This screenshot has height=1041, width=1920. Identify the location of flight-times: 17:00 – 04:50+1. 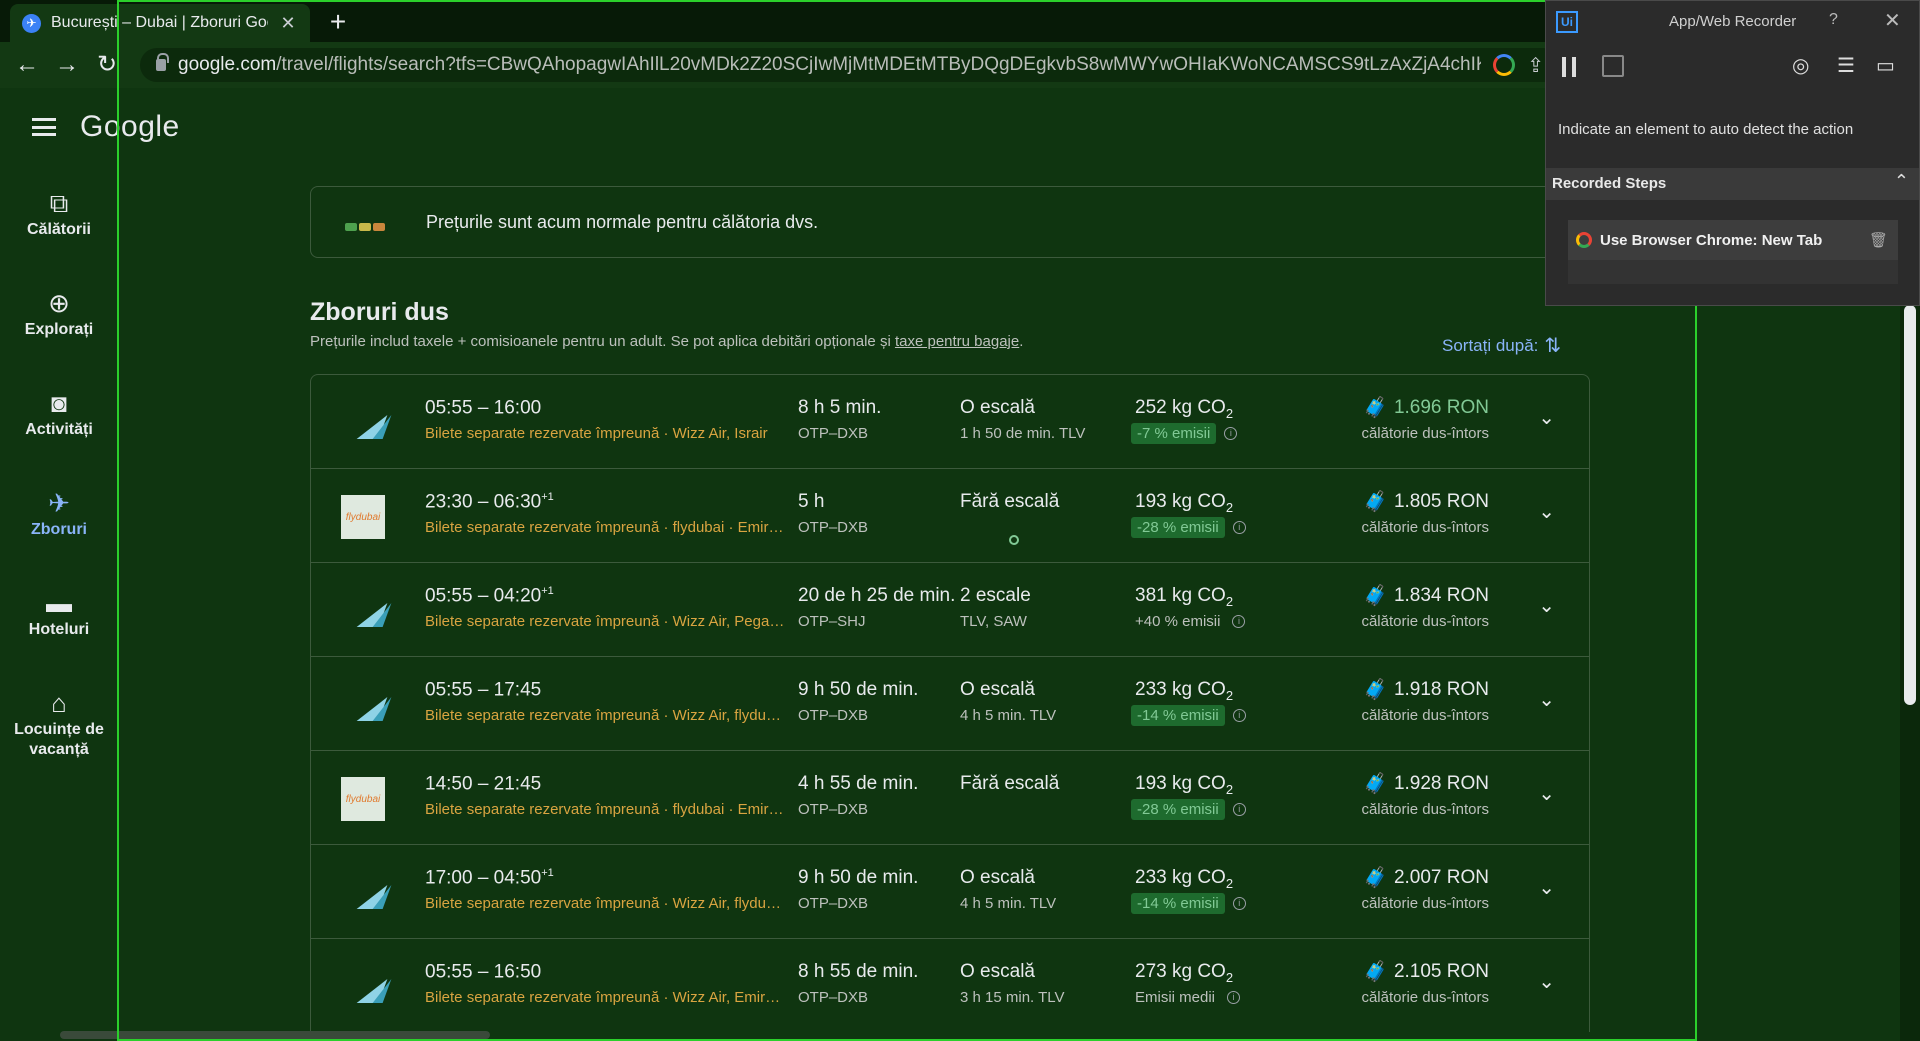
(489, 878).